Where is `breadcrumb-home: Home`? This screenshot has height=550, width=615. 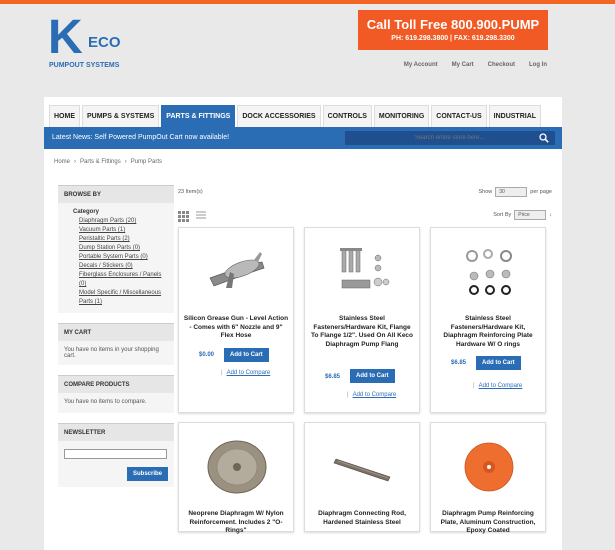
breadcrumb-home: Home is located at coordinates (62, 162).